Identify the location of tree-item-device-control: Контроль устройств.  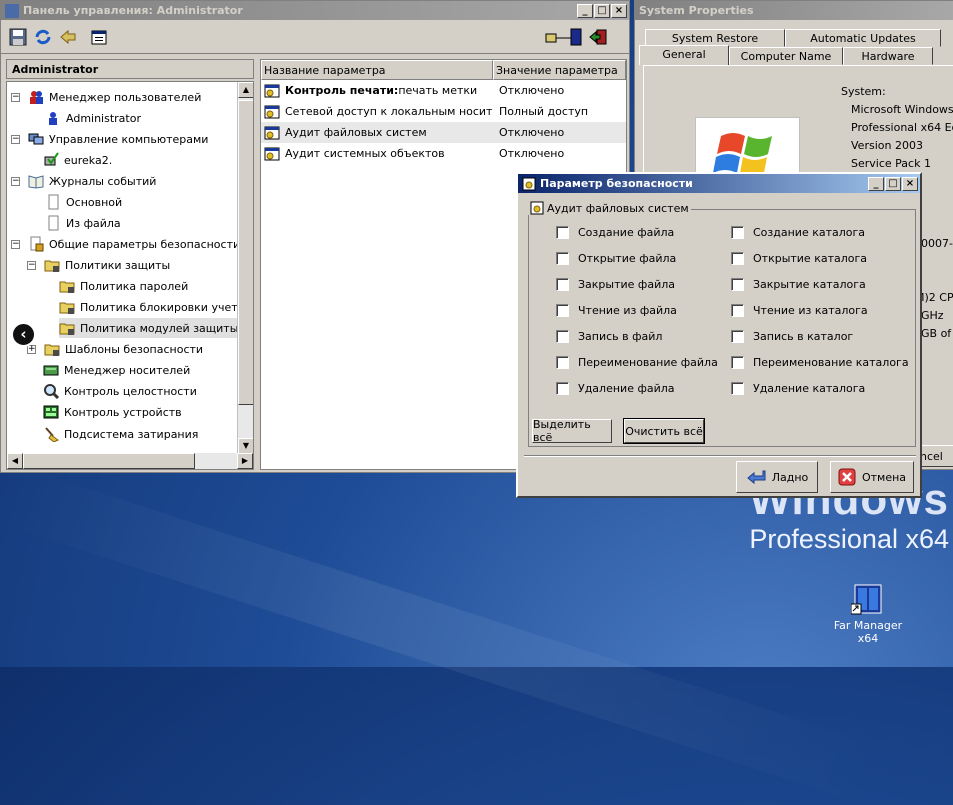
(112, 412).